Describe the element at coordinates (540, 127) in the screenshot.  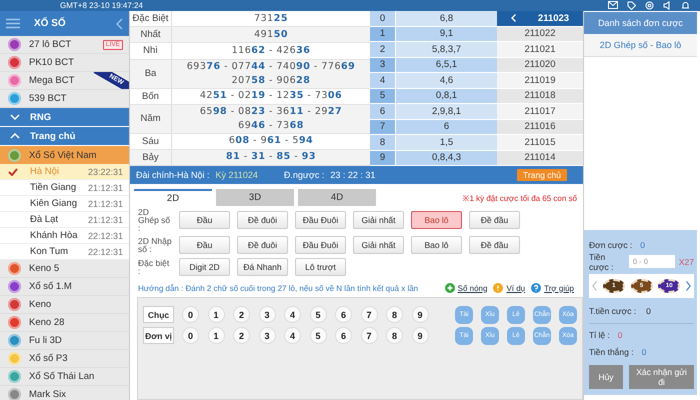
I see `period-item: 211016` at that location.